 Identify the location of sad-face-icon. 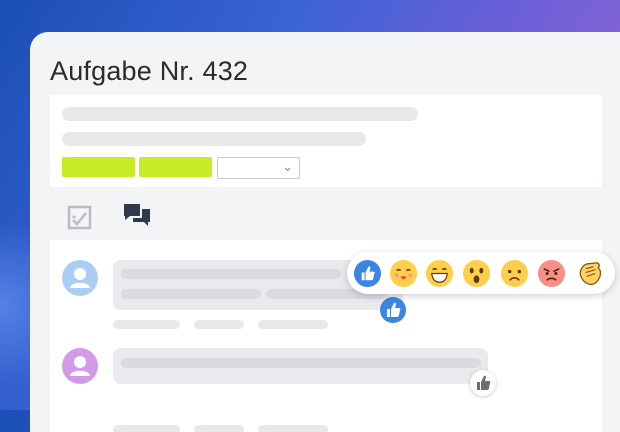
(514, 273).